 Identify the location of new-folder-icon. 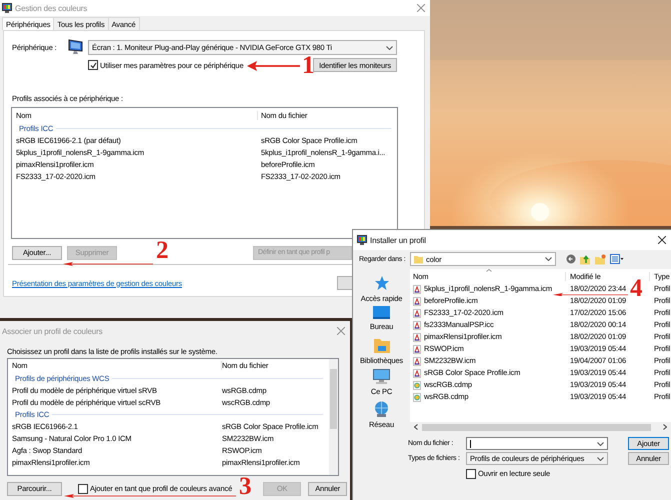
(600, 259).